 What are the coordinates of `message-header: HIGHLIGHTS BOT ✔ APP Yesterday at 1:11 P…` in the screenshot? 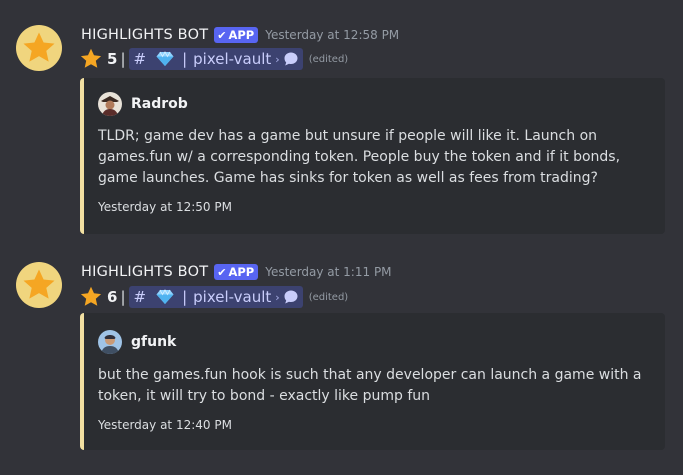 It's located at (236, 272).